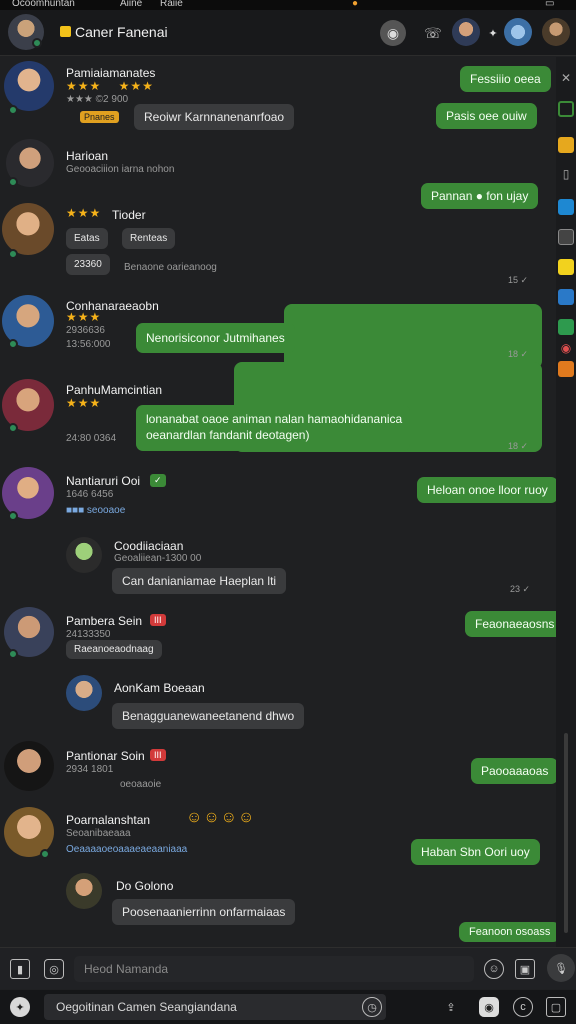  Describe the element at coordinates (110, 73) in the screenshot. I see `sender-name: Pamiaiamanates` at that location.